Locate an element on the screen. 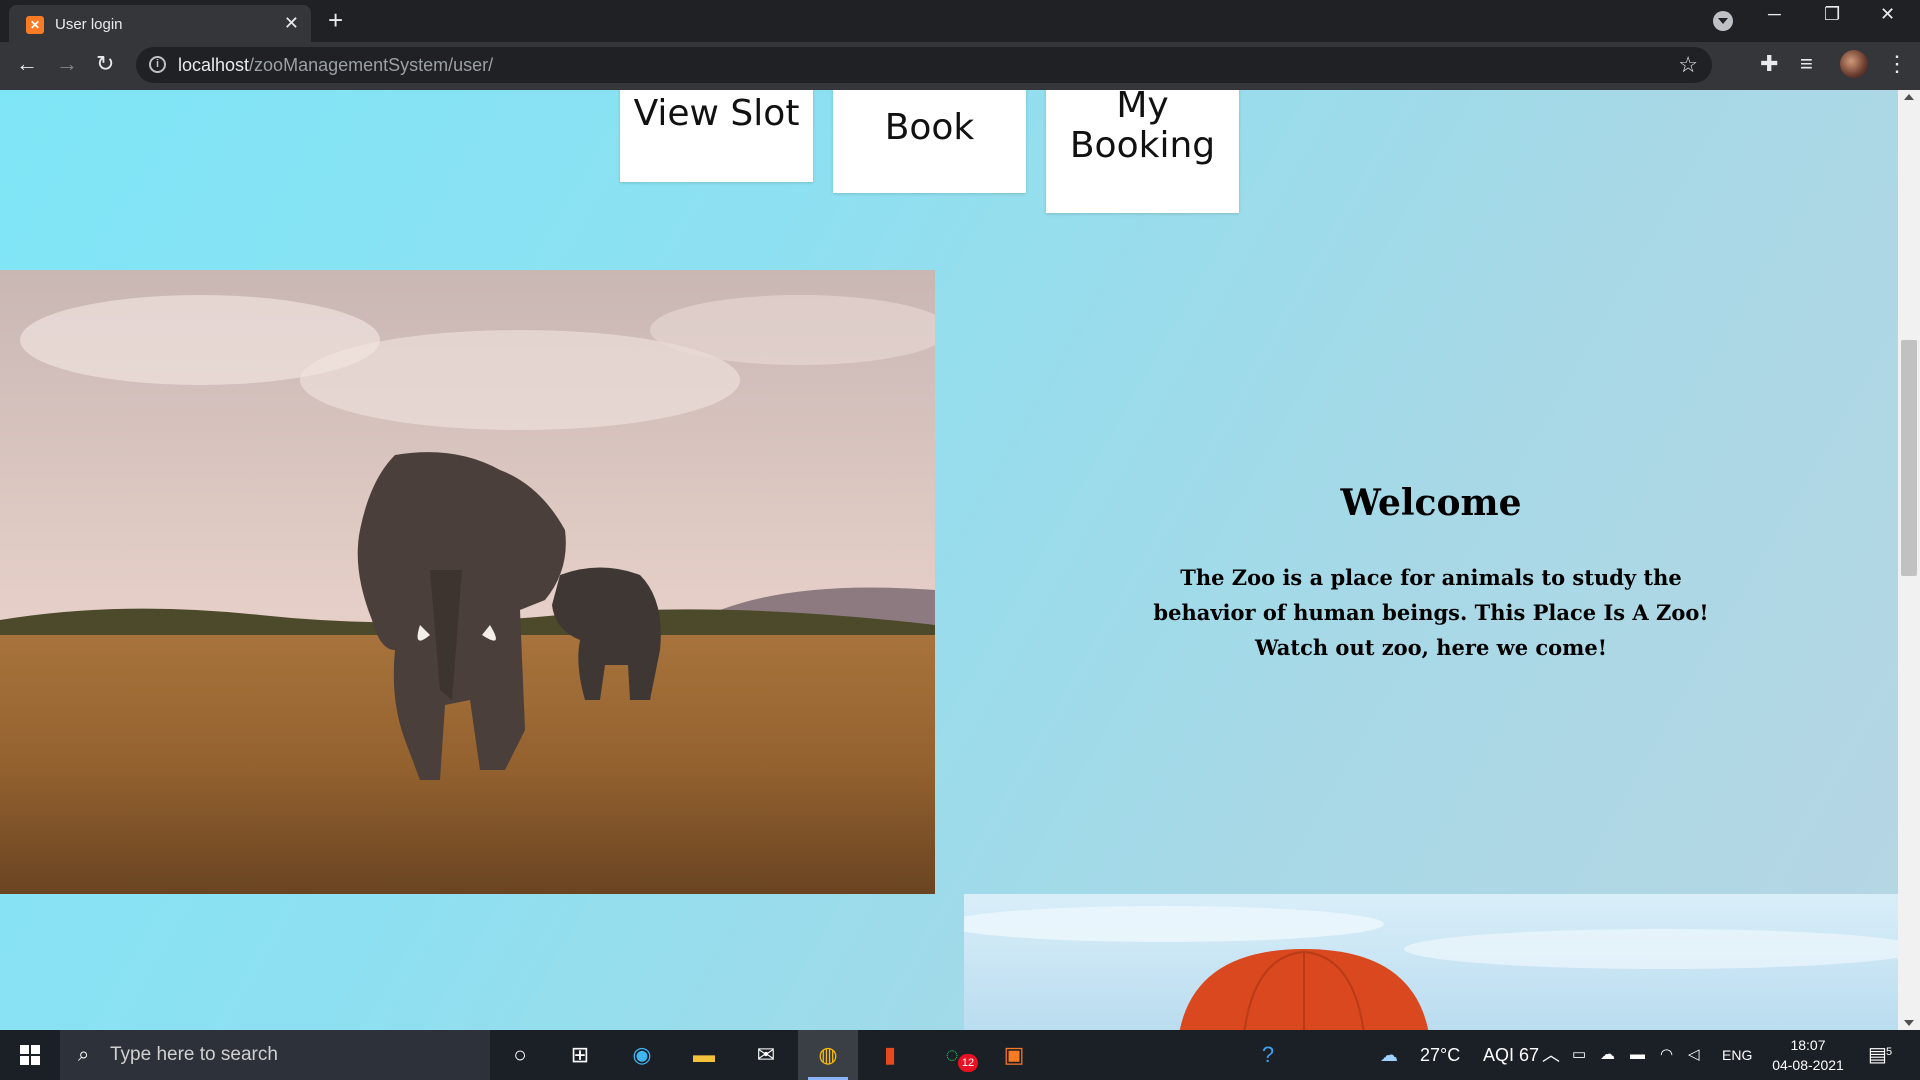  show-hidden-icons-icon: ︿ is located at coordinates (1551, 1055).